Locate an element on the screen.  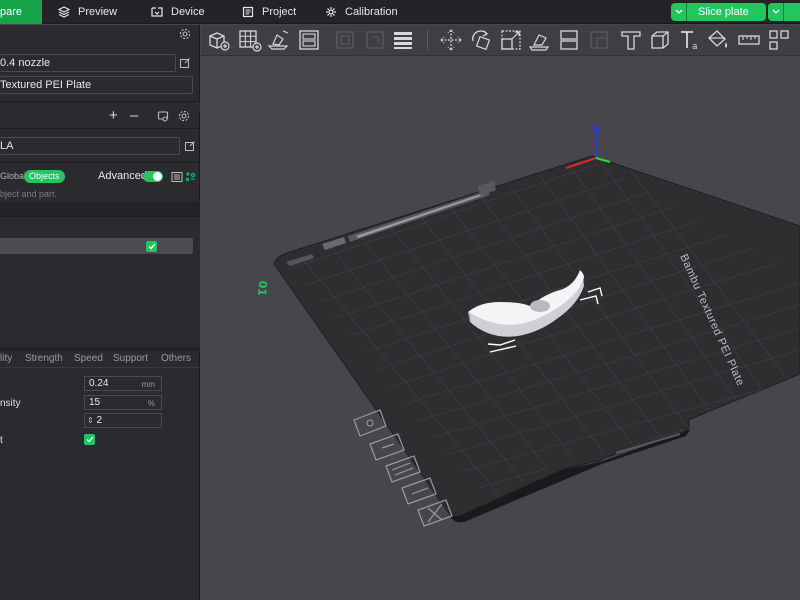
paint-bucket-icon is located at coordinates (717, 39).